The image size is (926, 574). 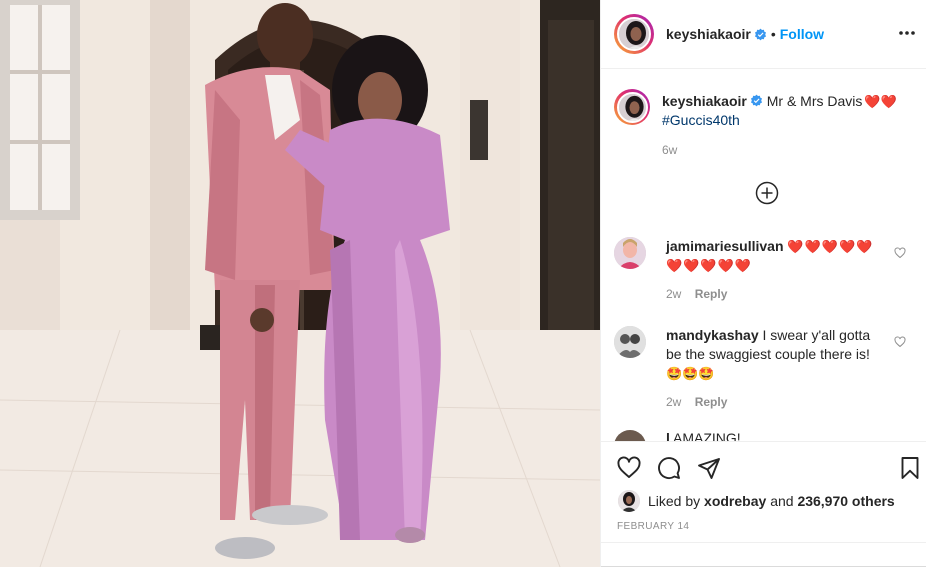 I want to click on more-dots-icon, so click(x=907, y=33).